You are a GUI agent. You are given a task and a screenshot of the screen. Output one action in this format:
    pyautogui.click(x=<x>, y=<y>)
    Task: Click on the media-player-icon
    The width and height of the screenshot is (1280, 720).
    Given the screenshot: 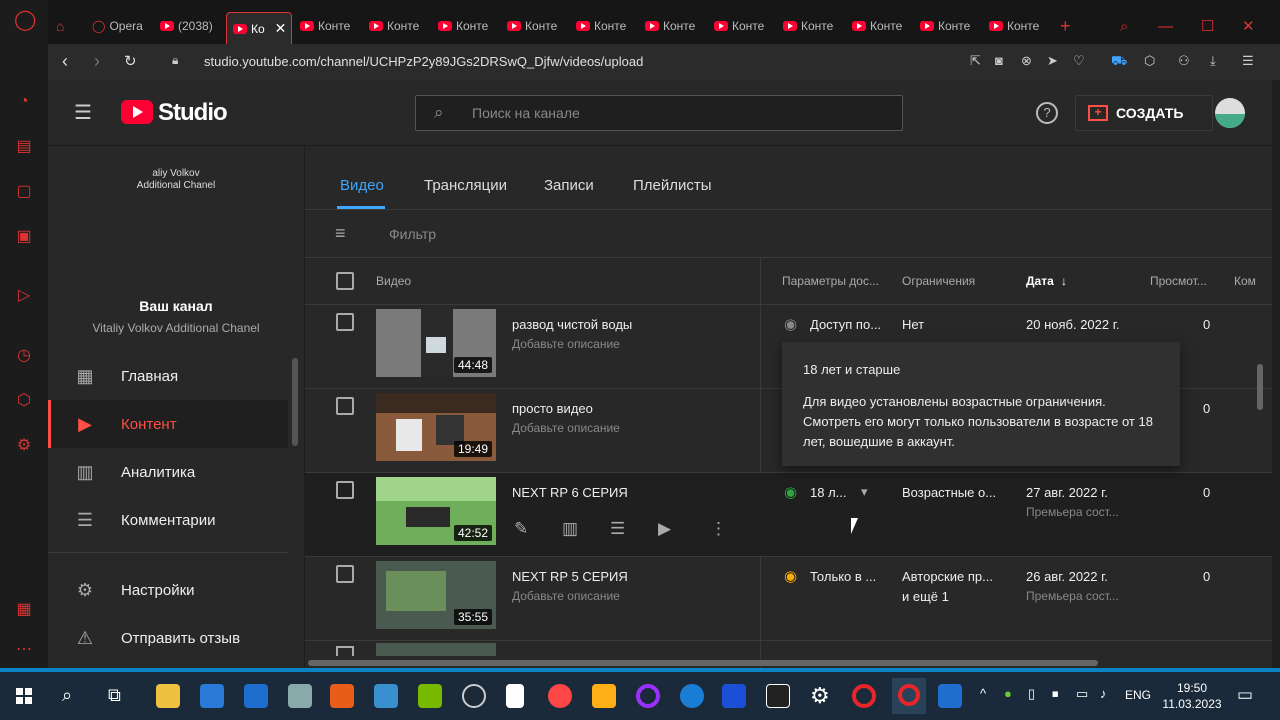 What is the action you would take?
    pyautogui.click(x=950, y=696)
    